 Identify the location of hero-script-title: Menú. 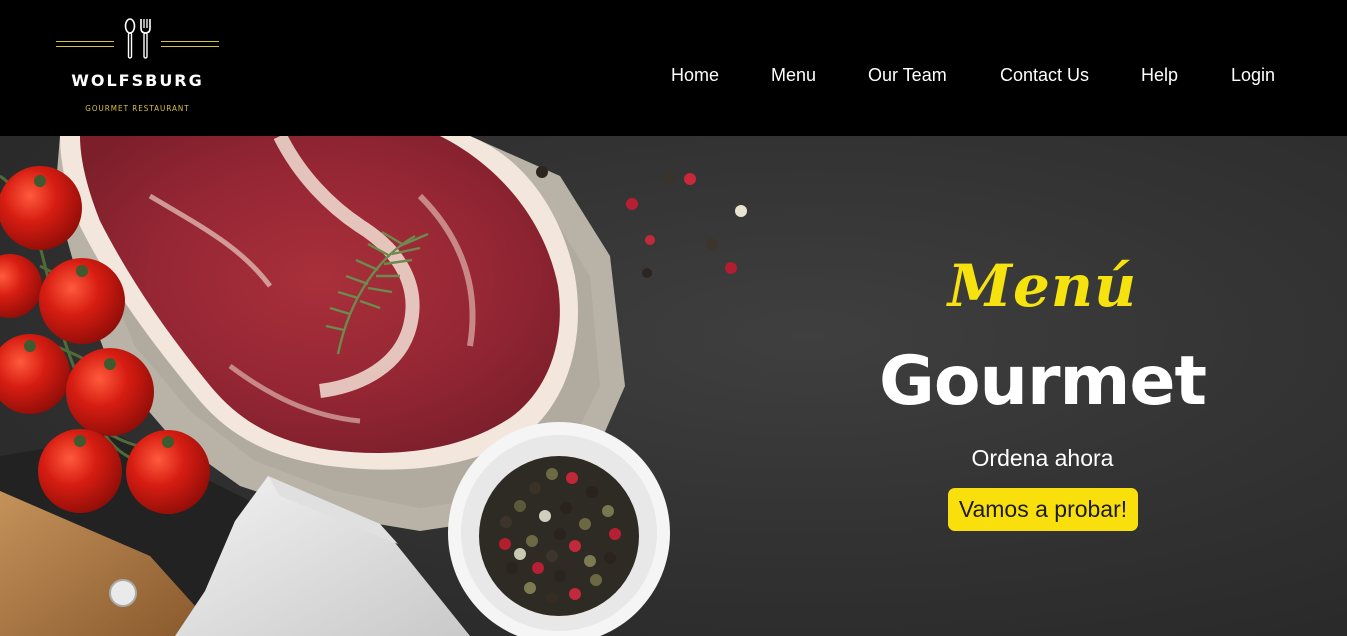
(1042, 286).